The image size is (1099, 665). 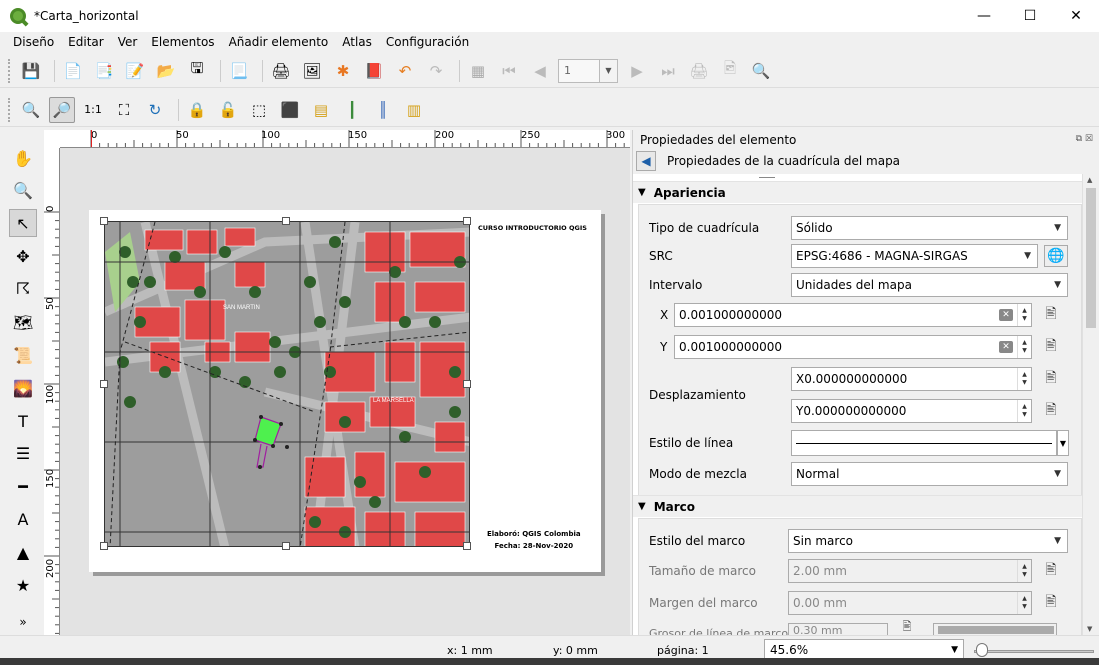 I want to click on interval-combo: Unidades del mapa ▼, so click(x=929, y=285).